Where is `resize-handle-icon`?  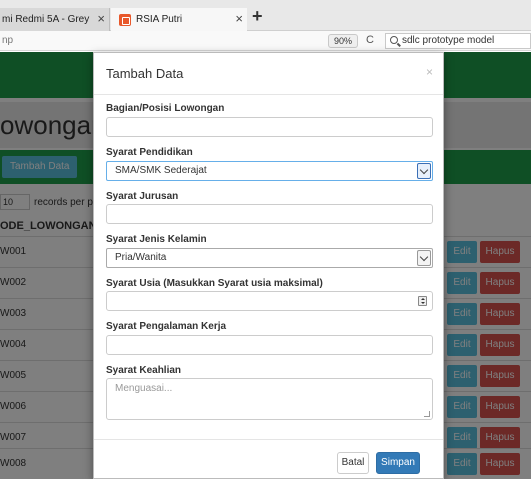
resize-handle-icon is located at coordinates (427, 414).